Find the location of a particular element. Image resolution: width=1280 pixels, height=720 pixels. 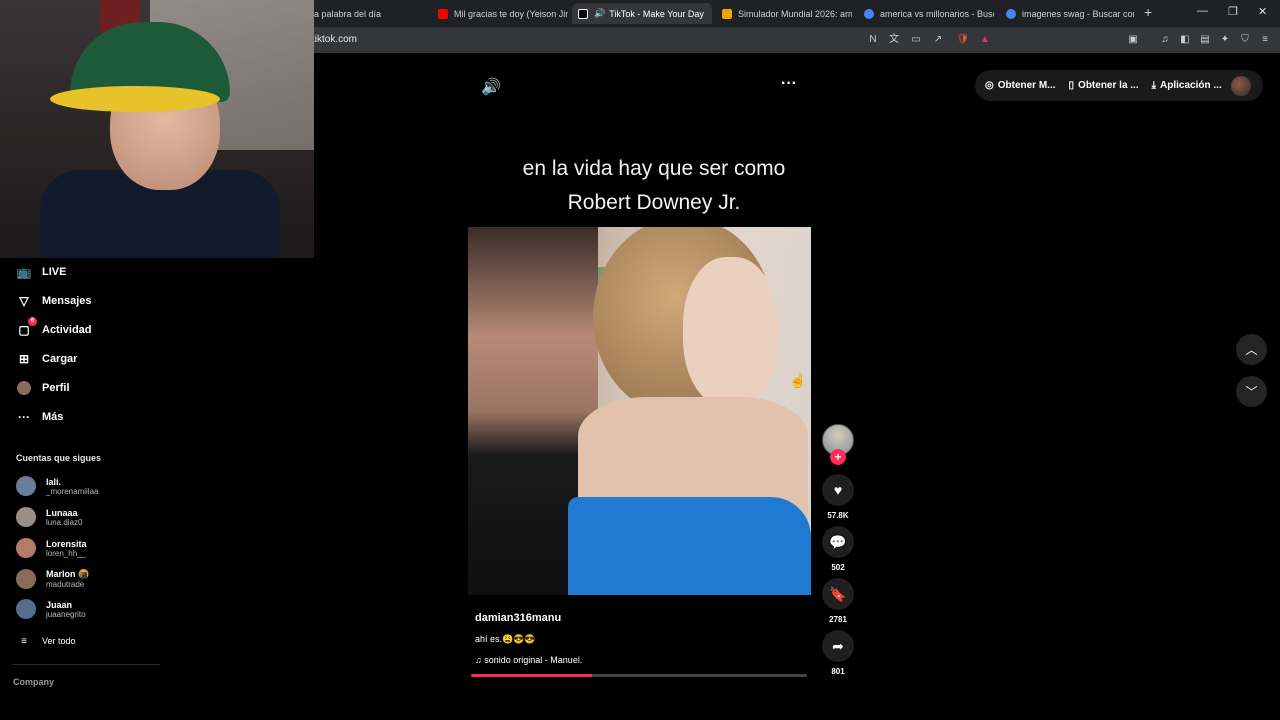

following-account: Juaan juaanegrito is located at coordinates (51, 609).